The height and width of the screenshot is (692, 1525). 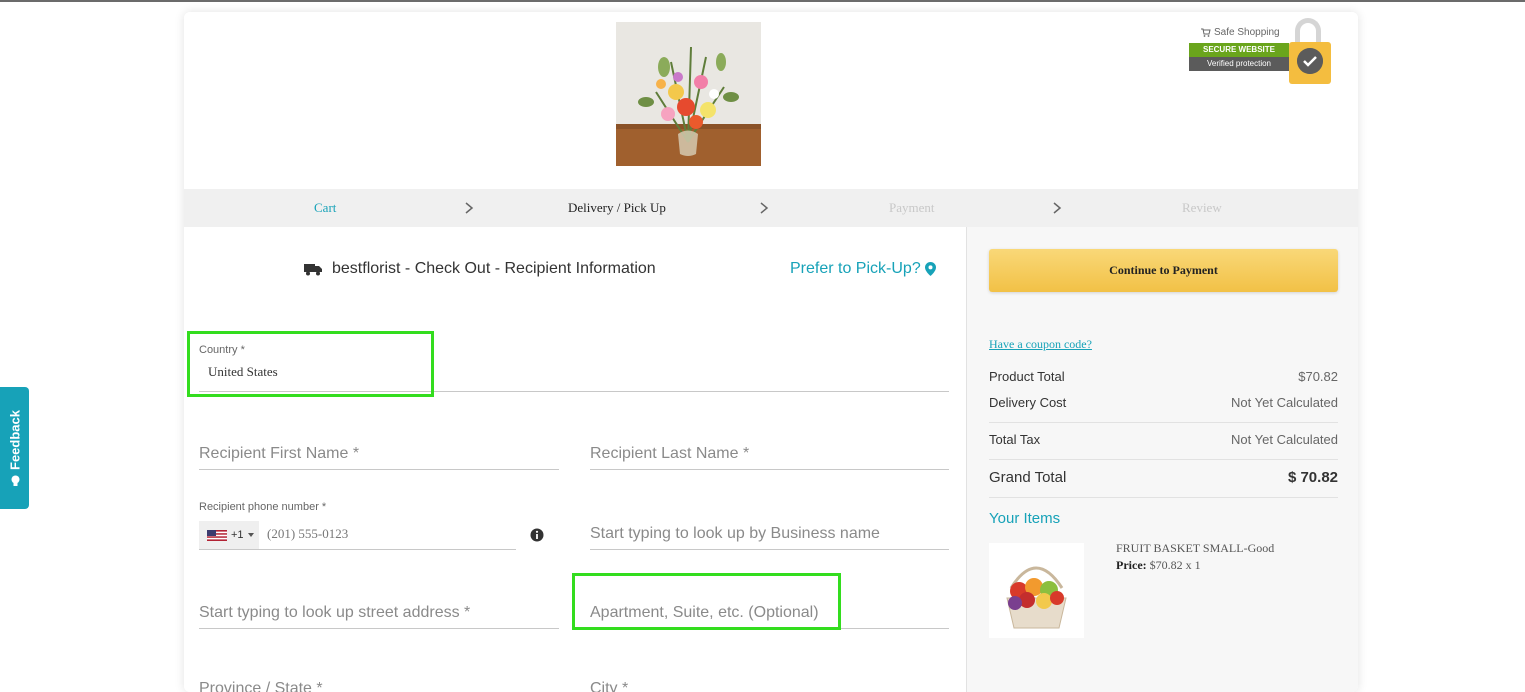 I want to click on street-address-input: Start typing to look up street address *, so click(x=379, y=610).